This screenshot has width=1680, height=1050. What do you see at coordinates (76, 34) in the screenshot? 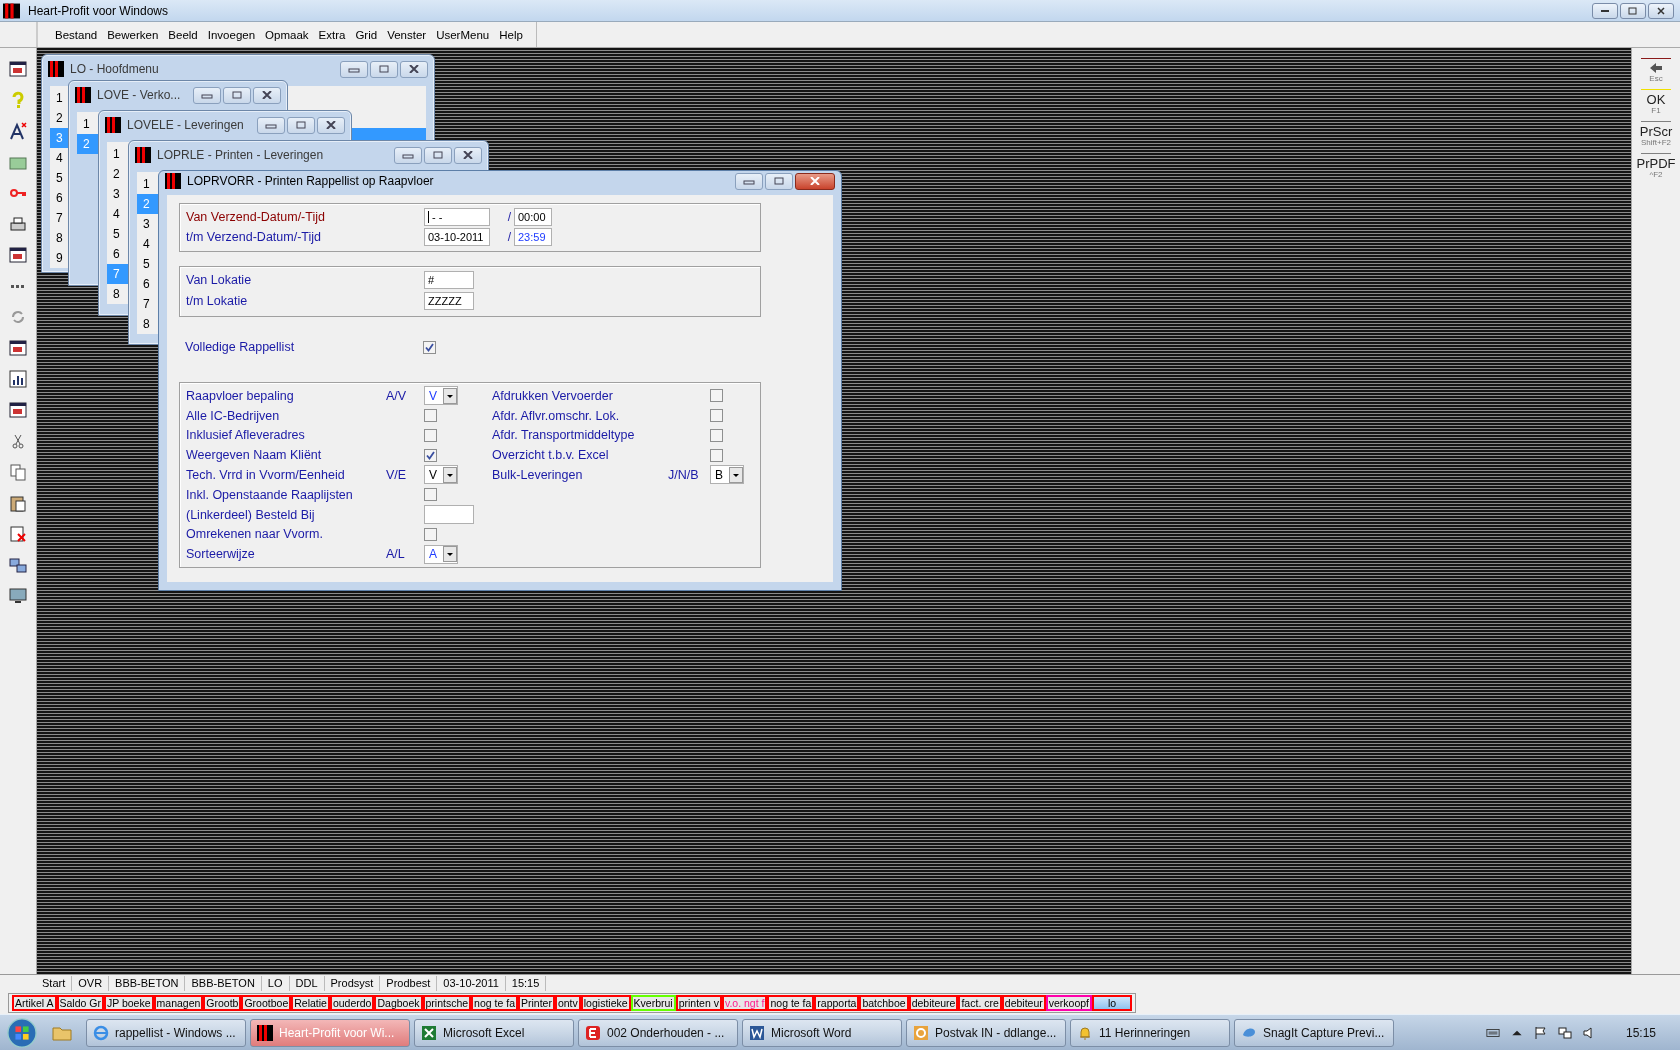
I see `menu-item: Bestand` at bounding box center [76, 34].